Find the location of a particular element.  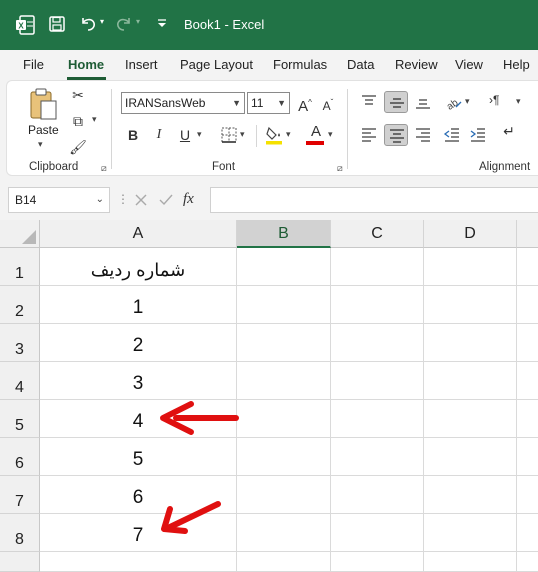

insert-function-icon: fx is located at coordinates (188, 199).